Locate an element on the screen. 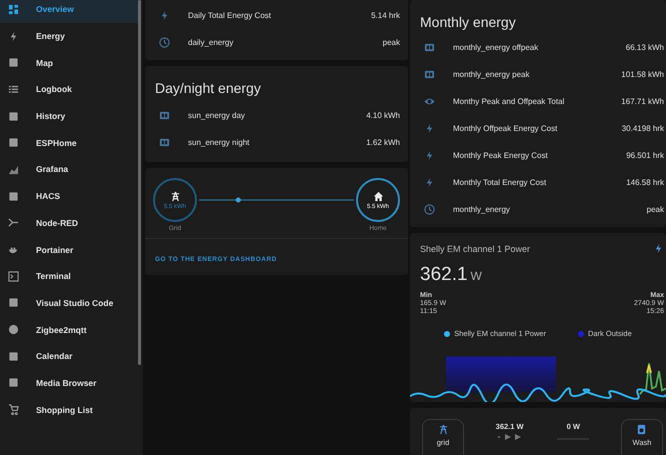 The image size is (666, 455). house-icon is located at coordinates (378, 196).